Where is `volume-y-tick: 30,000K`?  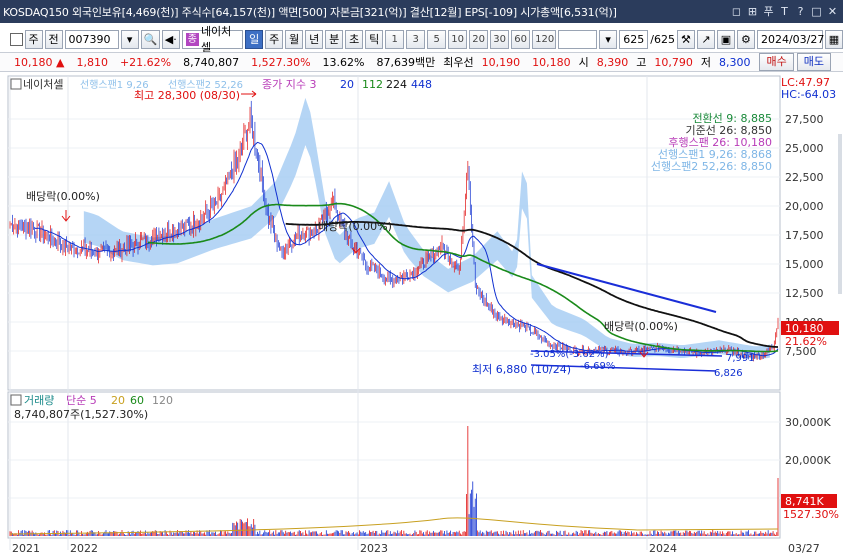 volume-y-tick: 30,000K is located at coordinates (808, 422).